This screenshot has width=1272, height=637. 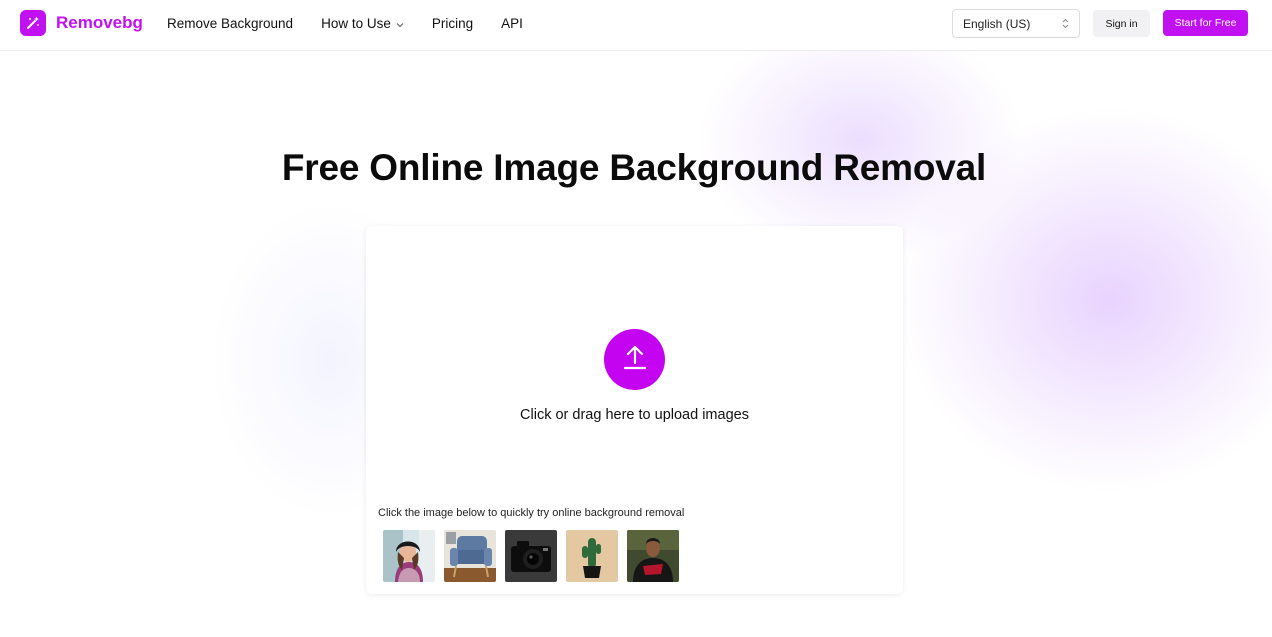 What do you see at coordinates (356, 23) in the screenshot?
I see `nav-how-to-use-label: How to Use` at bounding box center [356, 23].